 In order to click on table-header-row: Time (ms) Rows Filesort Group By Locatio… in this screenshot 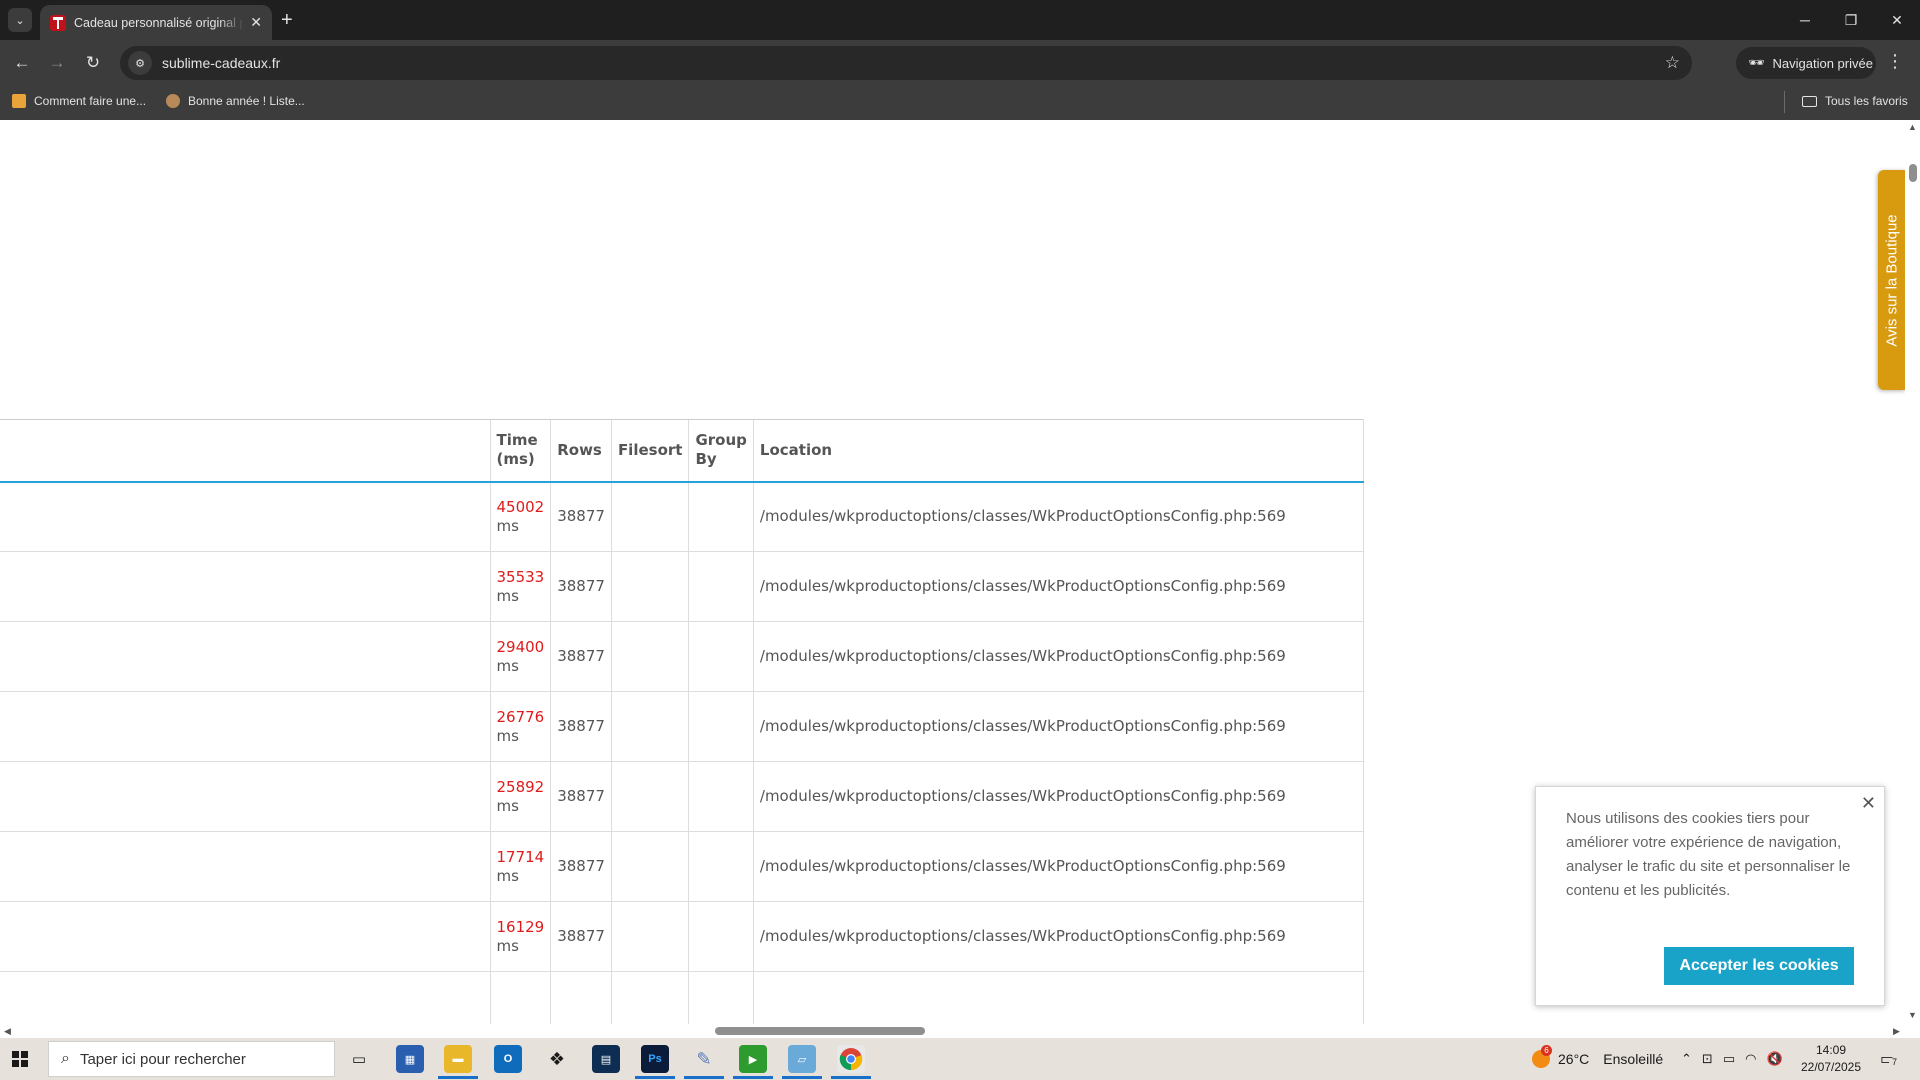, I will do `click(682, 451)`.